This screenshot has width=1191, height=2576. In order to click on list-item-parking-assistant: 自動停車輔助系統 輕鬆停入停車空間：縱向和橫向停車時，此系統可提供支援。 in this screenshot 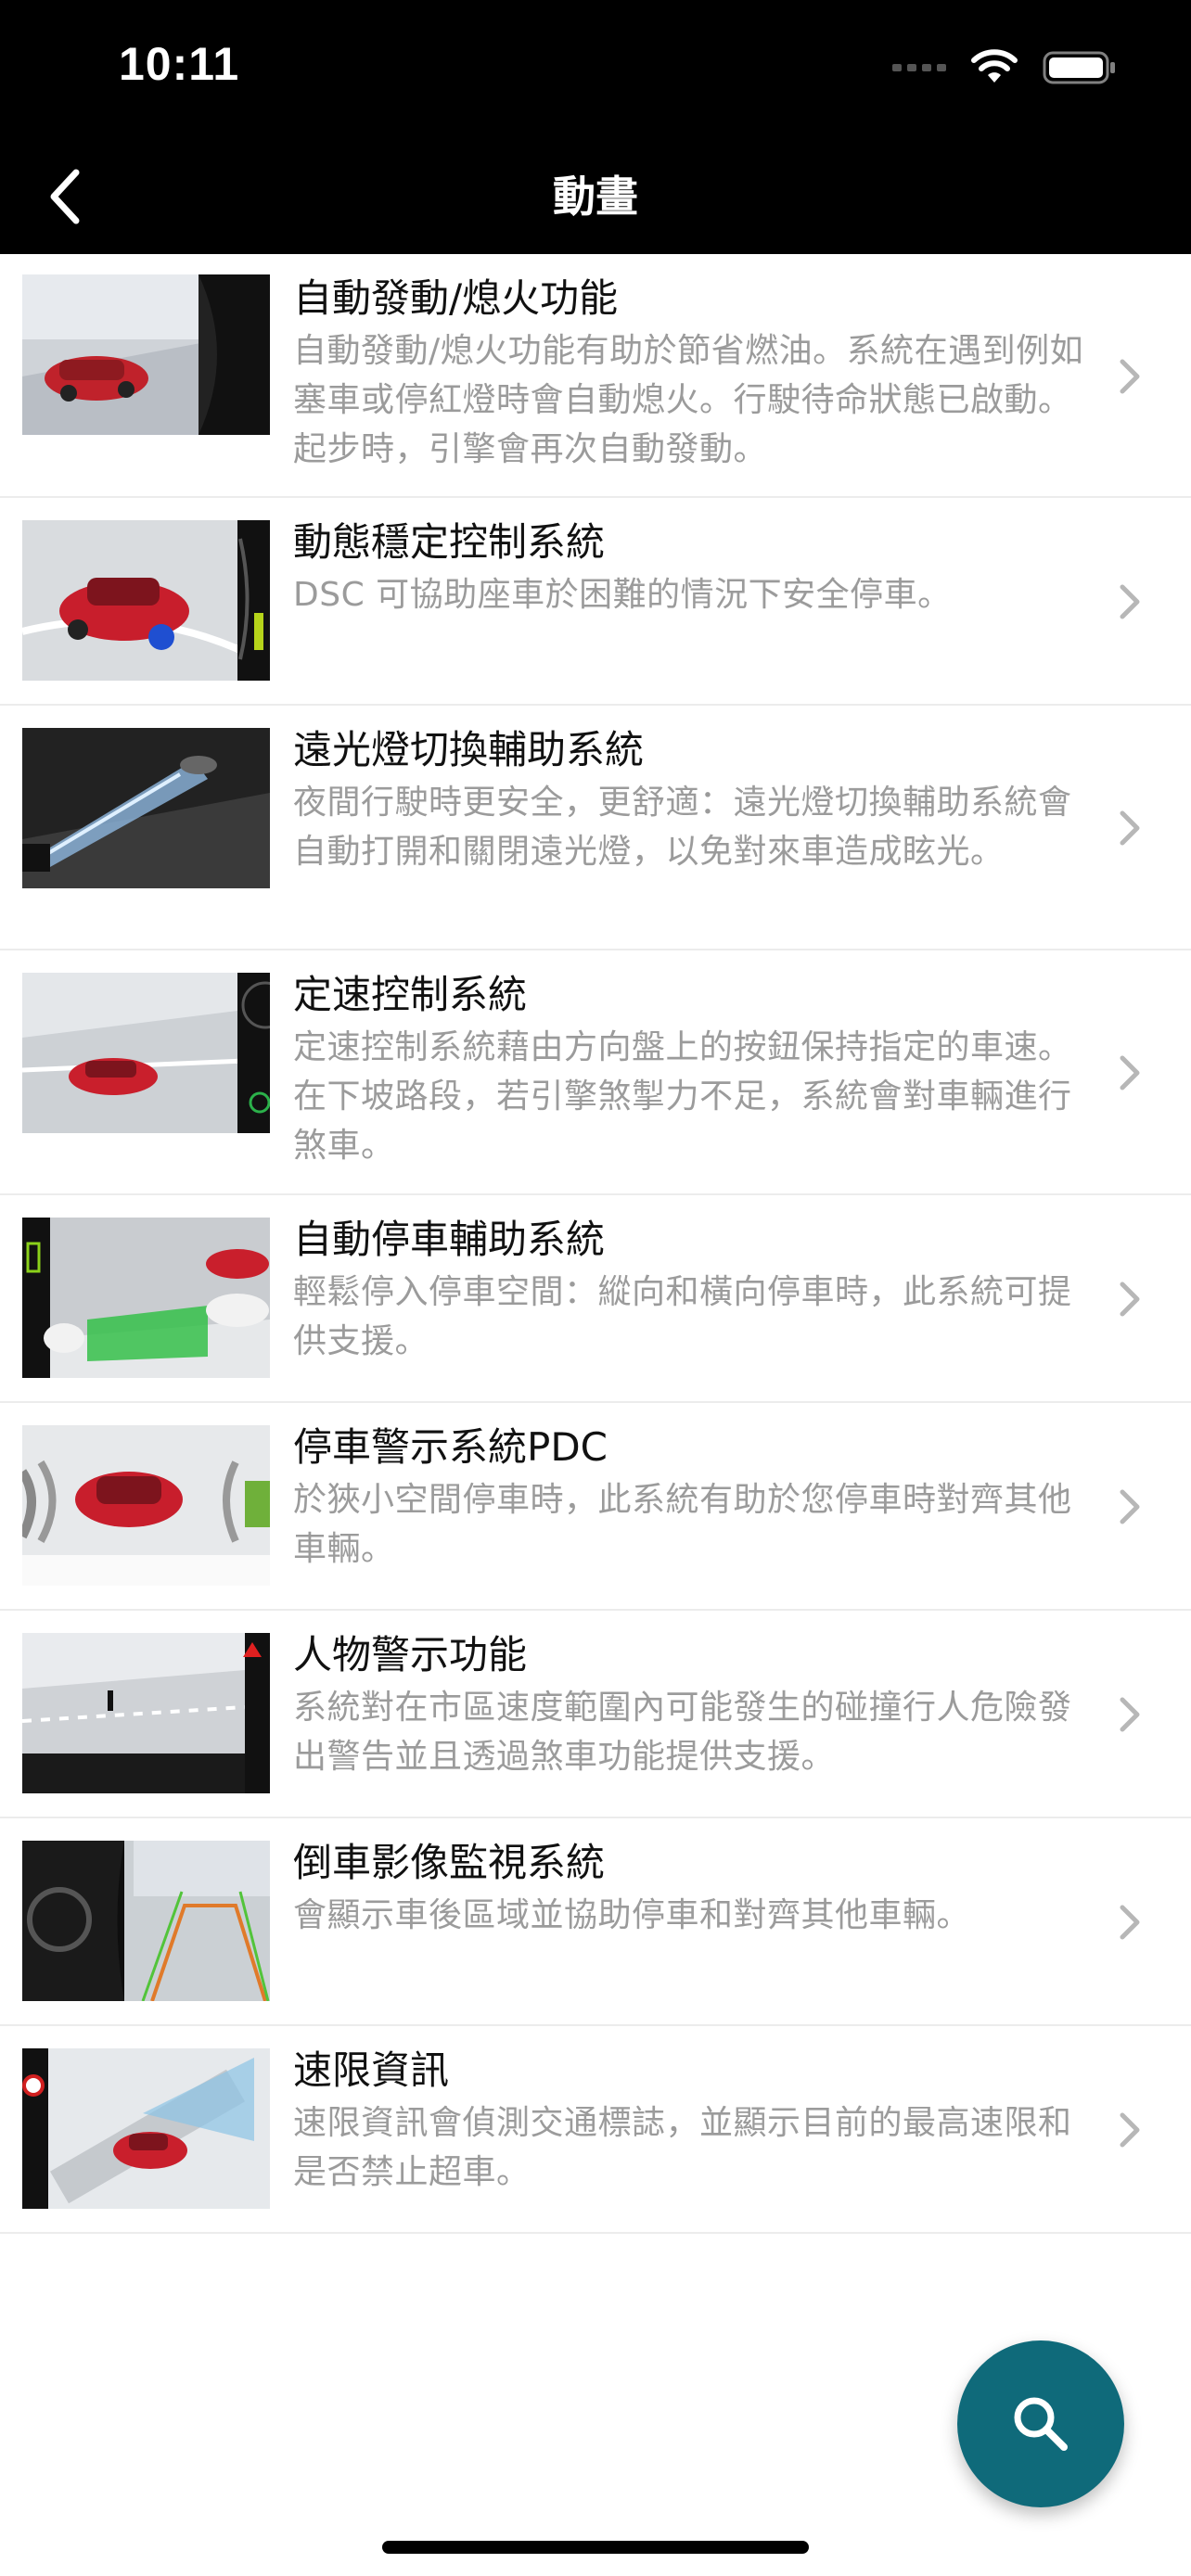, I will do `click(595, 1299)`.